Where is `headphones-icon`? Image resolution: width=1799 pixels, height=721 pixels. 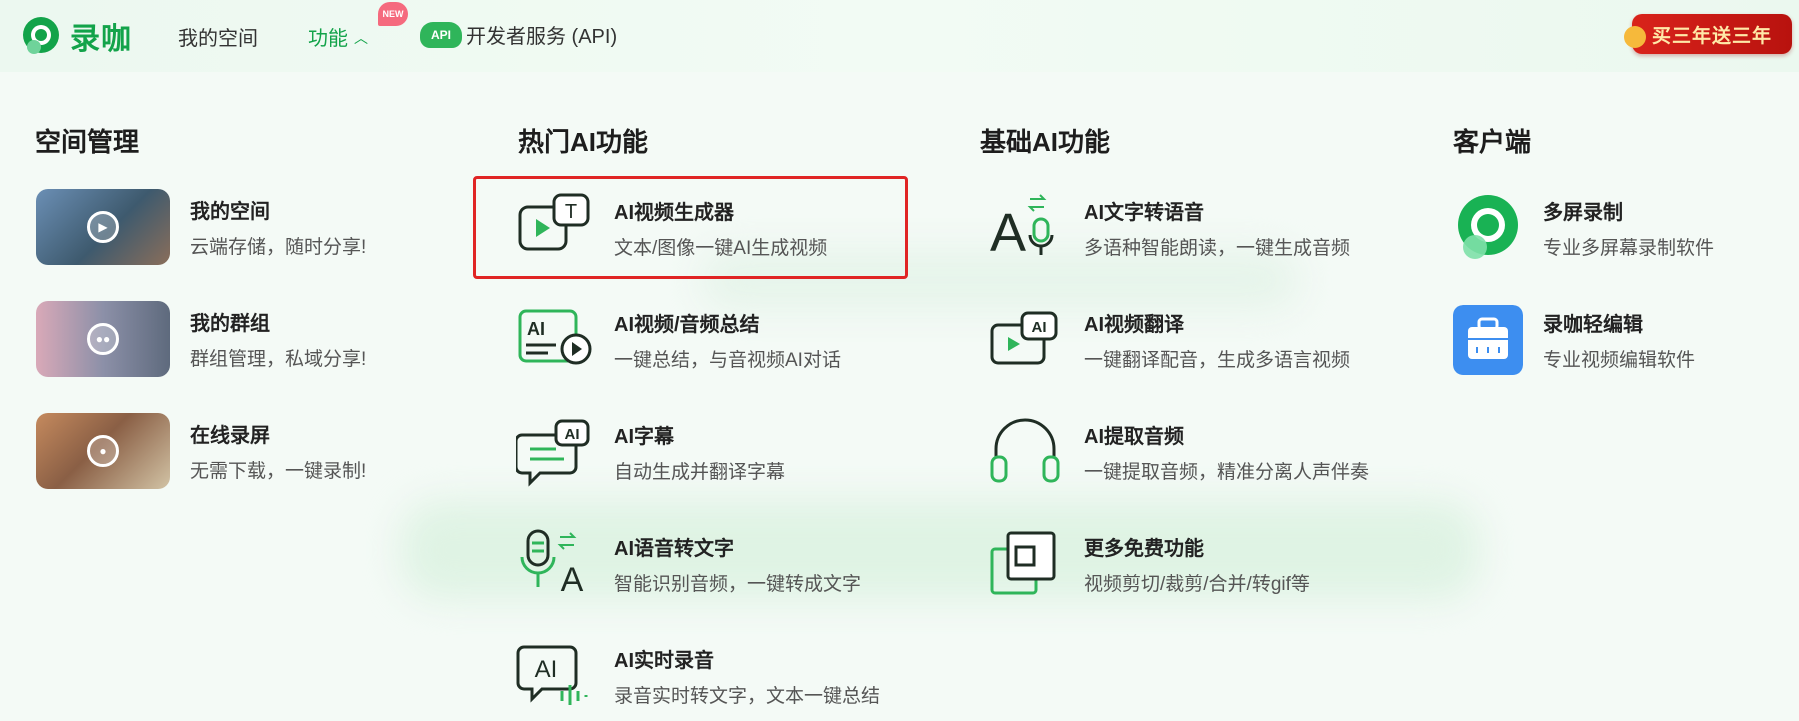
headphones-icon is located at coordinates (1025, 450).